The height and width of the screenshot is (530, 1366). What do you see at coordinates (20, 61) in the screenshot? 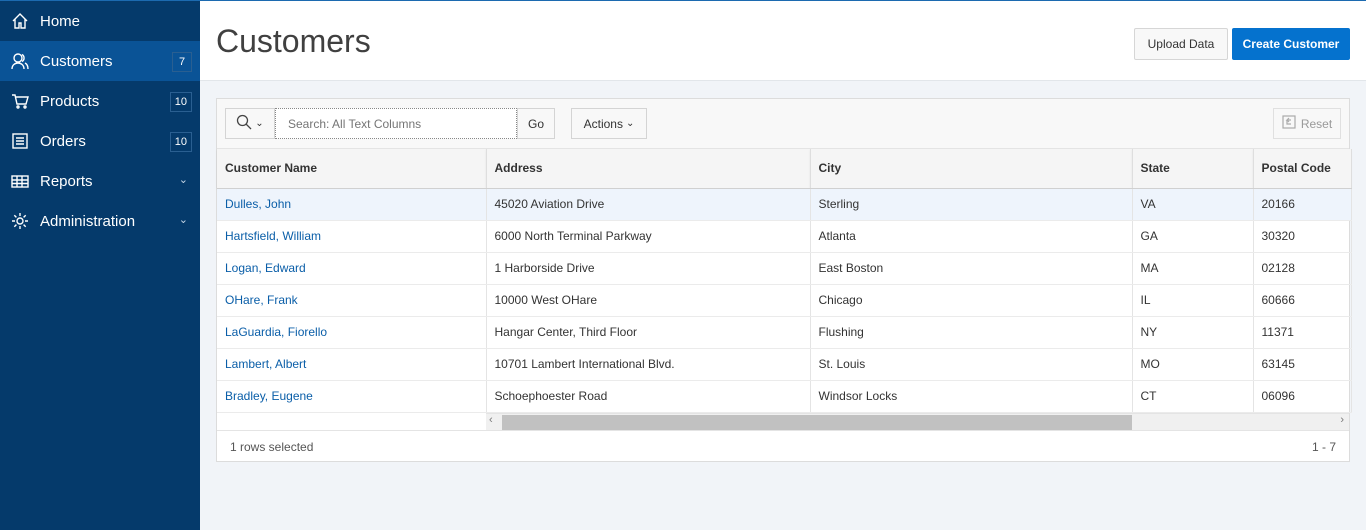
I see `users-icon` at bounding box center [20, 61].